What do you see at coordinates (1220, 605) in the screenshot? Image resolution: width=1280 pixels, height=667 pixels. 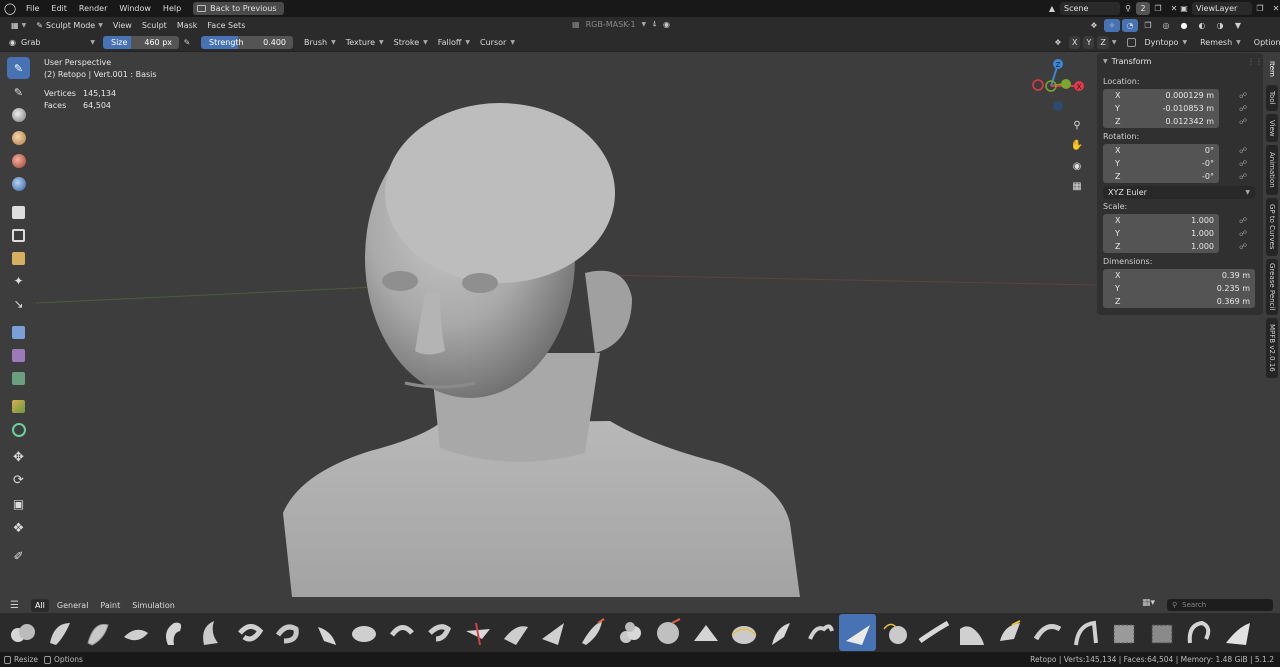 I see `shelf-search-input: ⚲ Search` at bounding box center [1220, 605].